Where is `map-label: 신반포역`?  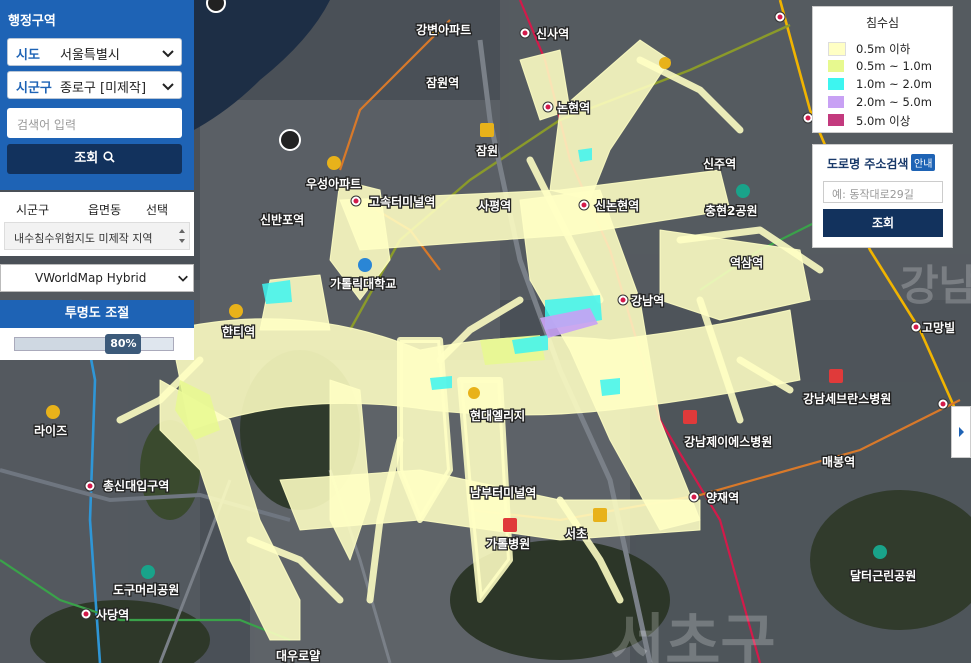 map-label: 신반포역 is located at coordinates (282, 219).